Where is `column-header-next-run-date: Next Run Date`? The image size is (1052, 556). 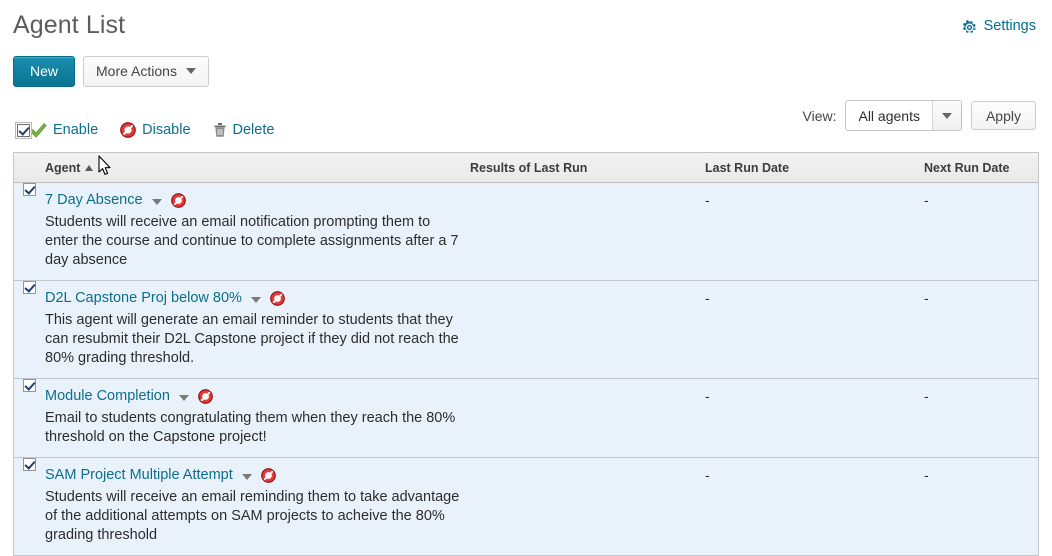 column-header-next-run-date: Next Run Date is located at coordinates (981, 168).